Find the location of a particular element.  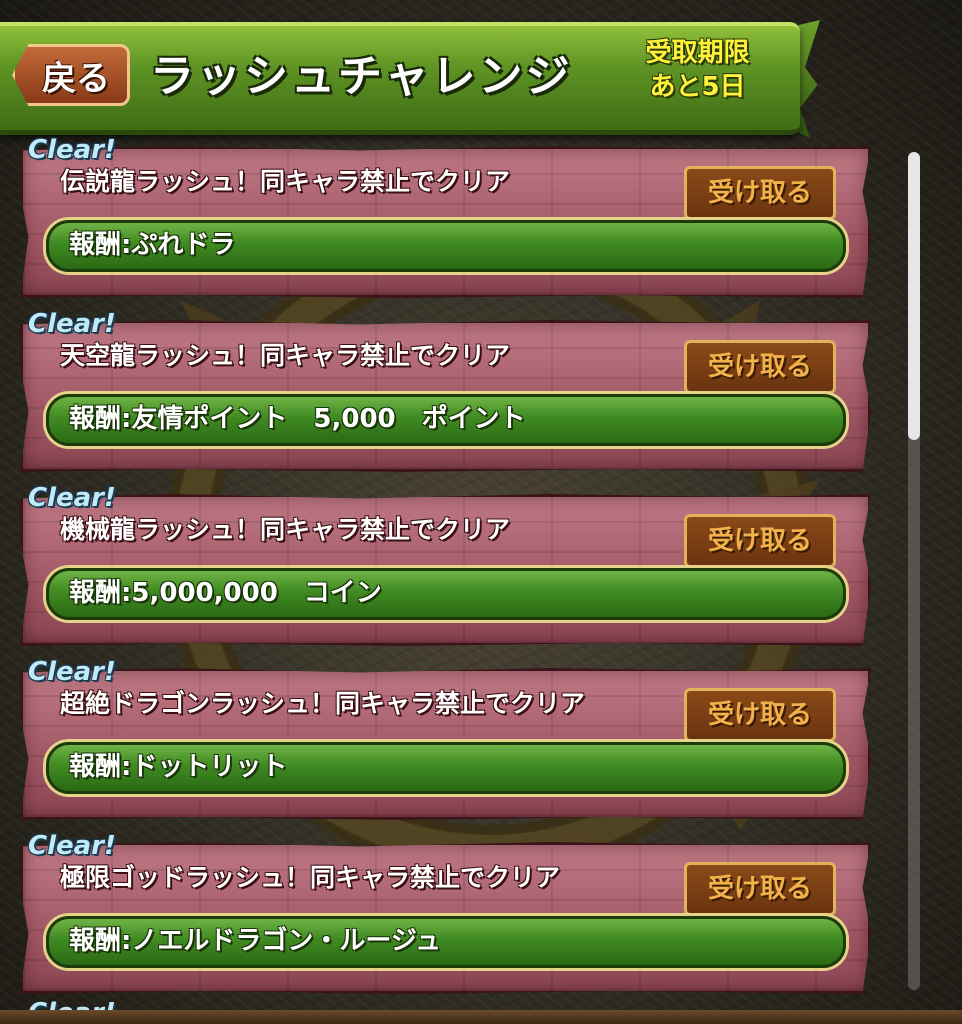

bottom-frame is located at coordinates (481, 1017).